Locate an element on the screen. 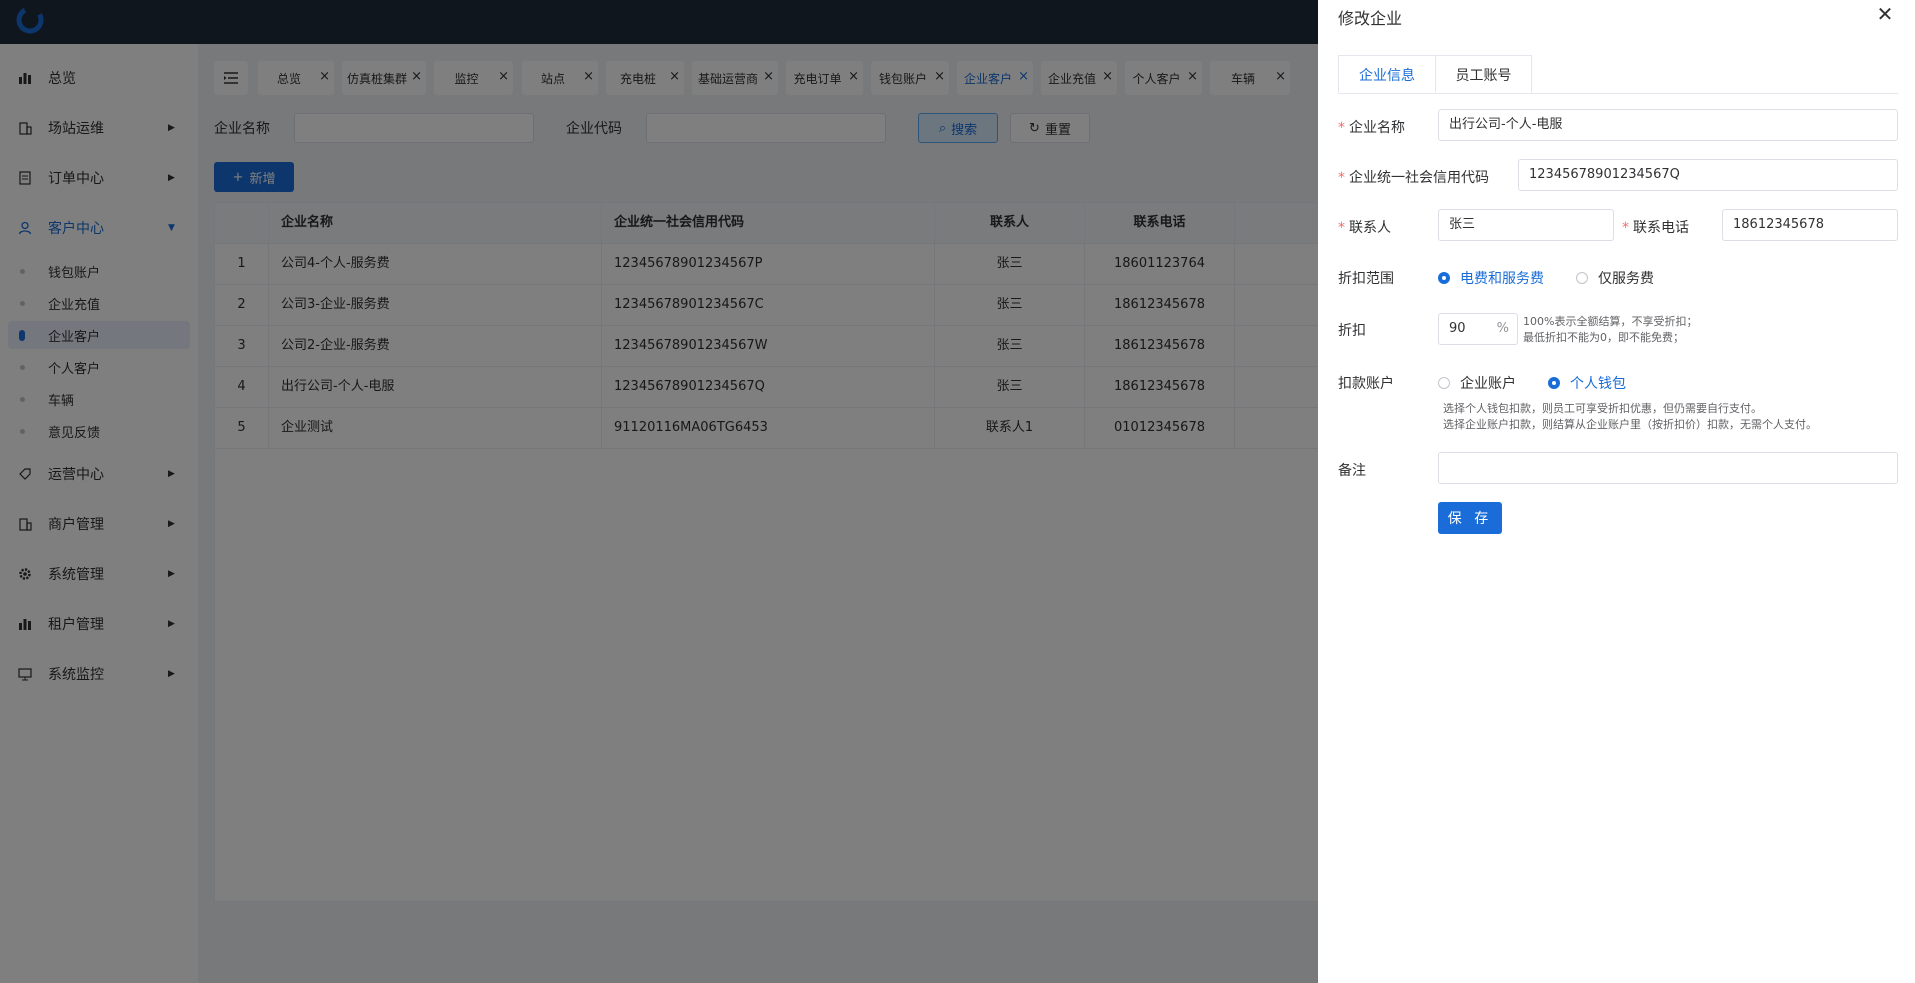 This screenshot has height=983, width=1915. enterprise-name-input: 出行公司-个人-电服 is located at coordinates (1668, 125).